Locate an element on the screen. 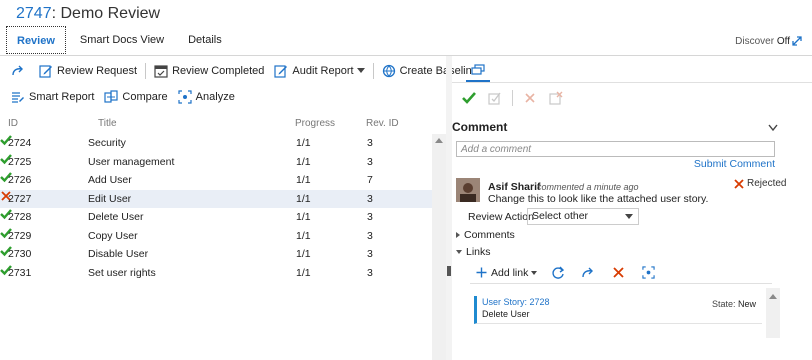 This screenshot has width=812, height=360. report-icon is located at coordinates (18, 97).